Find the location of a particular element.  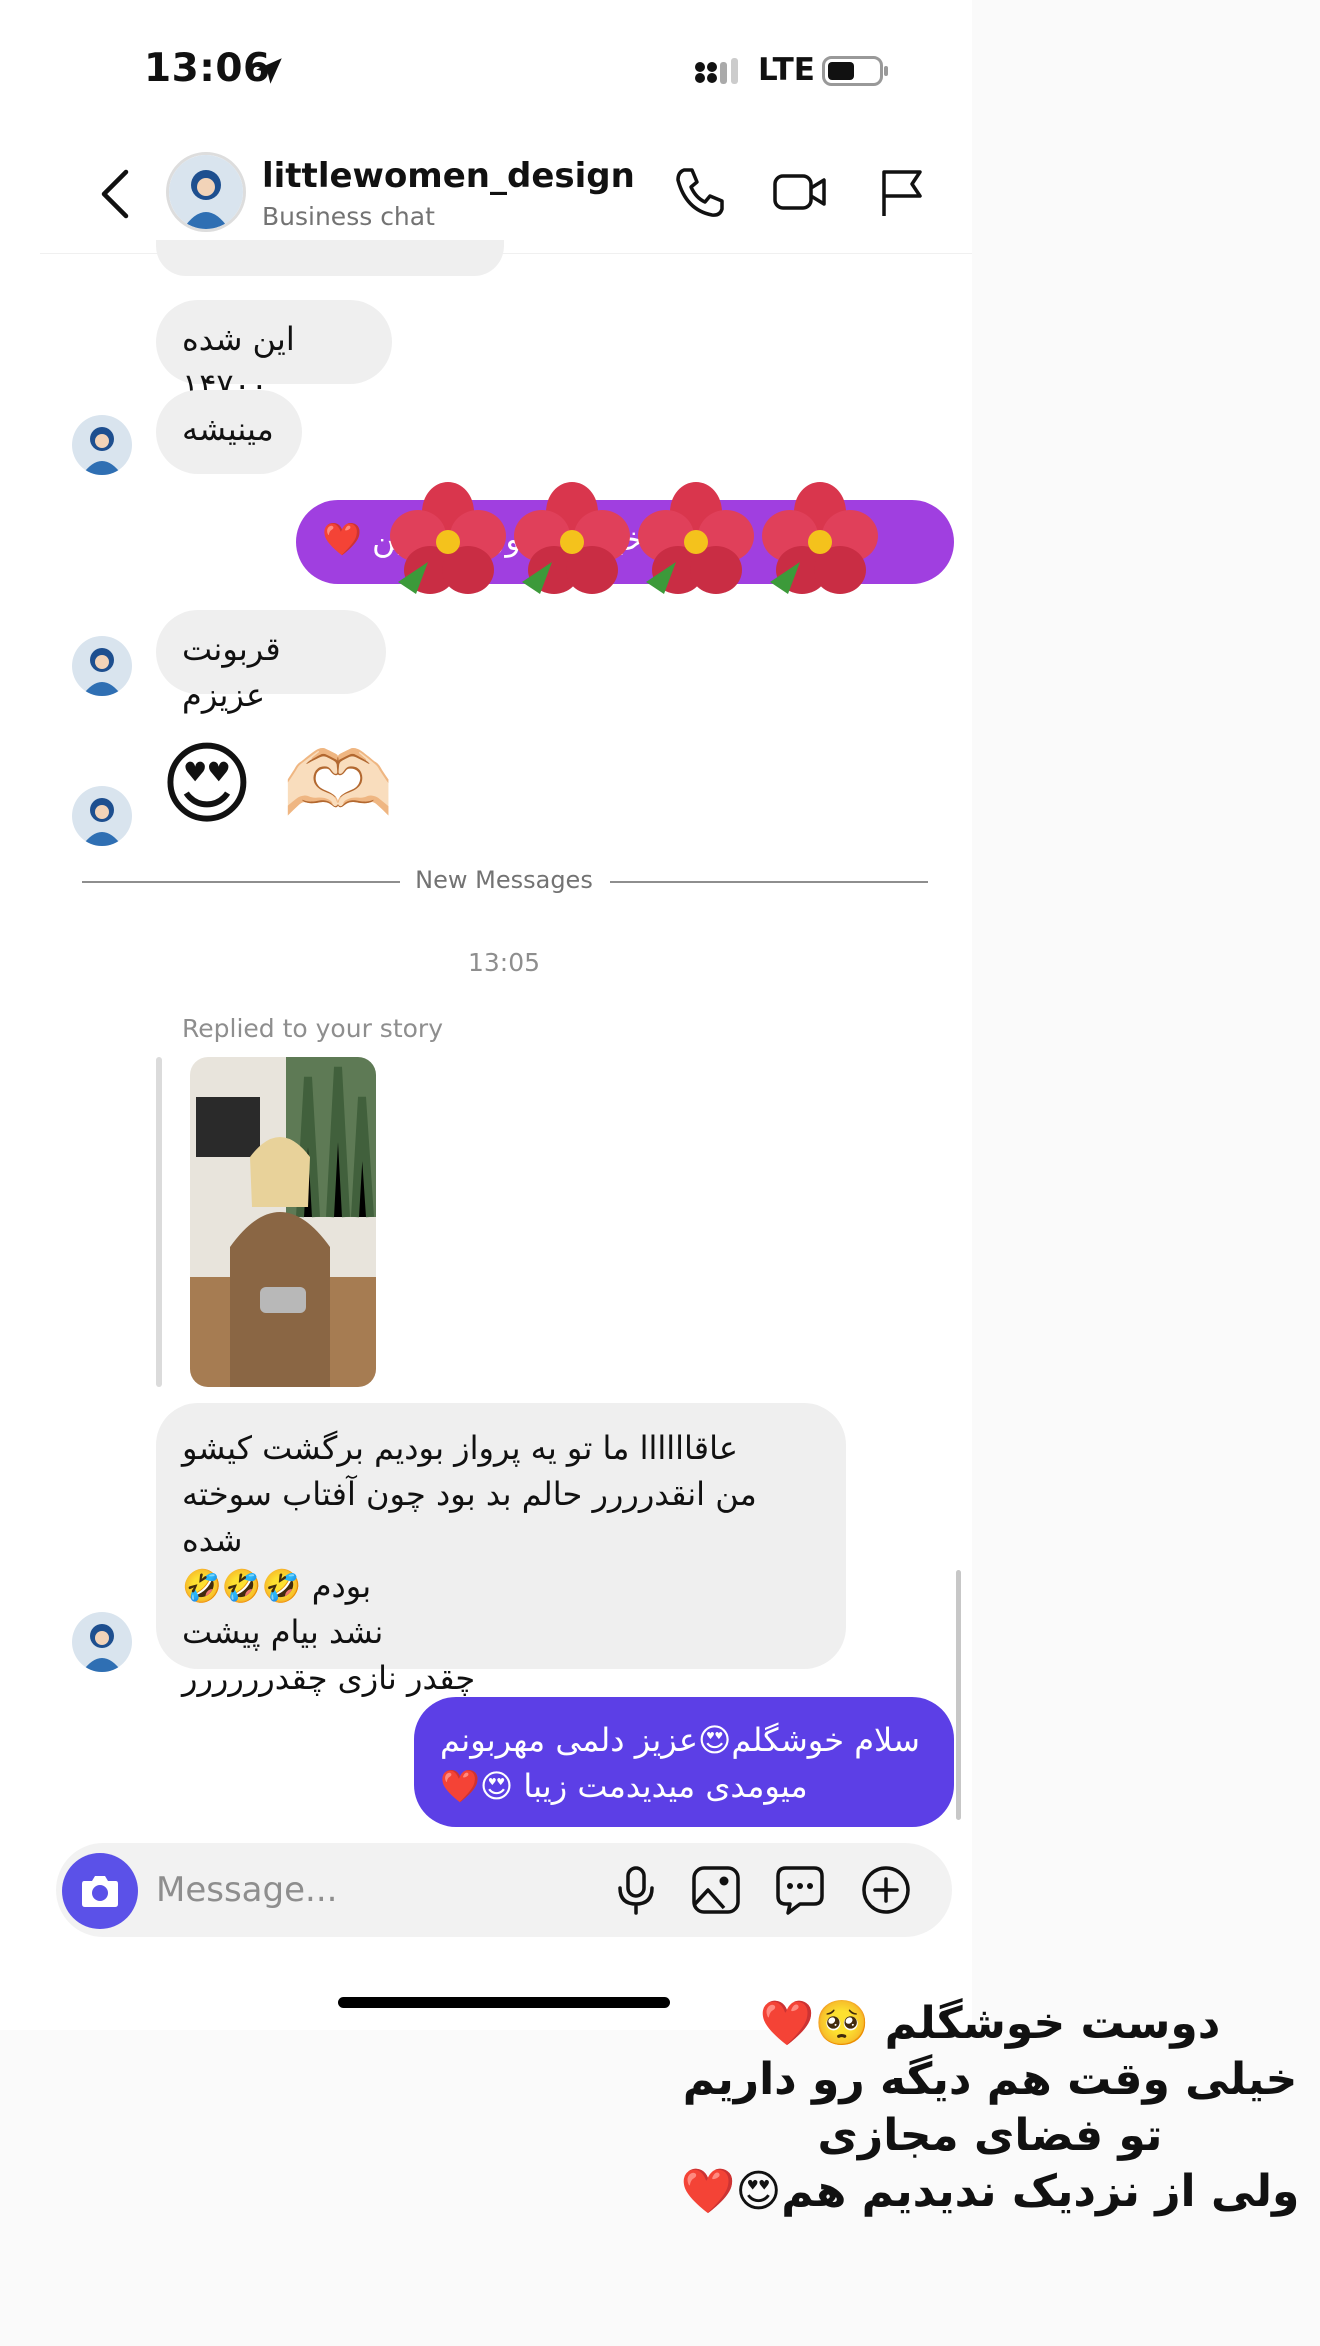

story-thumbnail is located at coordinates (283, 1222).